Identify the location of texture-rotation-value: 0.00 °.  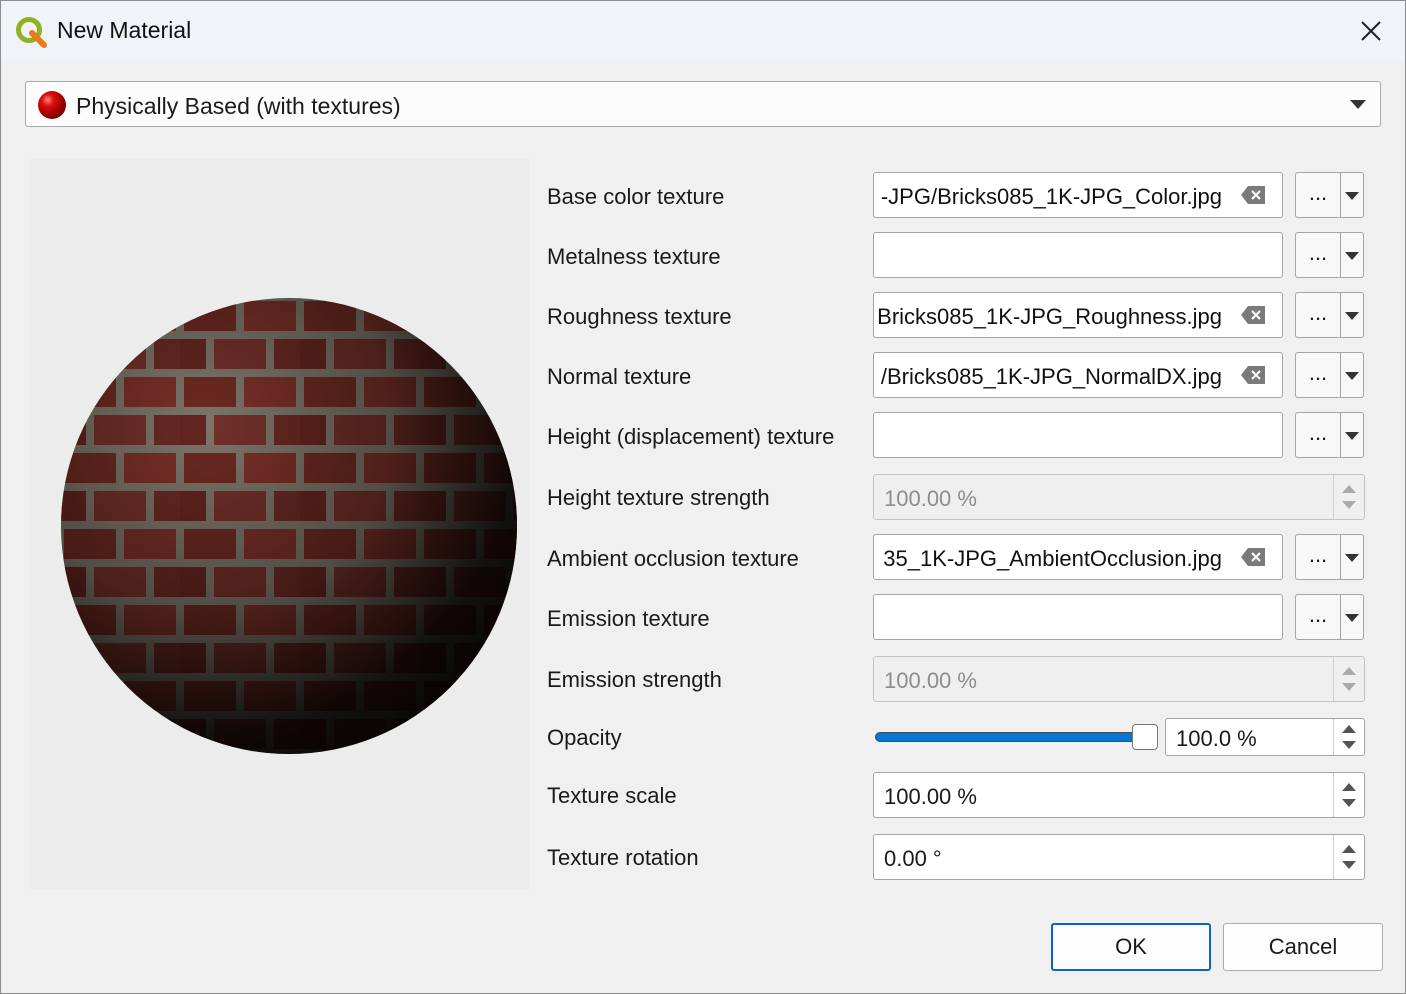
(913, 858).